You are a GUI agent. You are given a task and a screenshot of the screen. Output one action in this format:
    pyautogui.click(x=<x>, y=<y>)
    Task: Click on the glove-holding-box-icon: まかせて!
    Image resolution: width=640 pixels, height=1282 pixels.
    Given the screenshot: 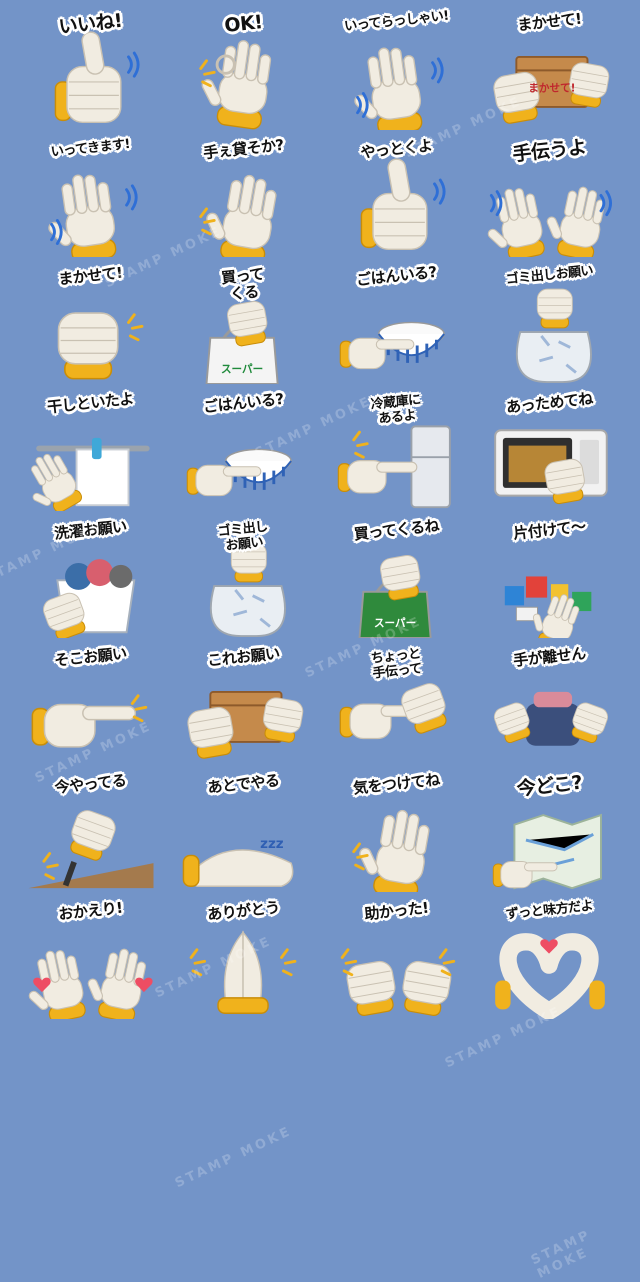 What is the action you would take?
    pyautogui.click(x=551, y=89)
    